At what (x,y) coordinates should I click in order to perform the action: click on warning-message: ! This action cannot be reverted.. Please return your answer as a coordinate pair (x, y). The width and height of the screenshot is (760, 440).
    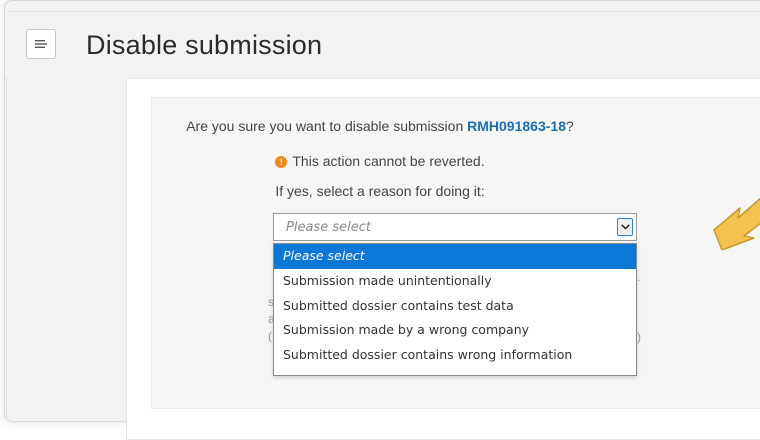
    Looking at the image, I should click on (380, 161).